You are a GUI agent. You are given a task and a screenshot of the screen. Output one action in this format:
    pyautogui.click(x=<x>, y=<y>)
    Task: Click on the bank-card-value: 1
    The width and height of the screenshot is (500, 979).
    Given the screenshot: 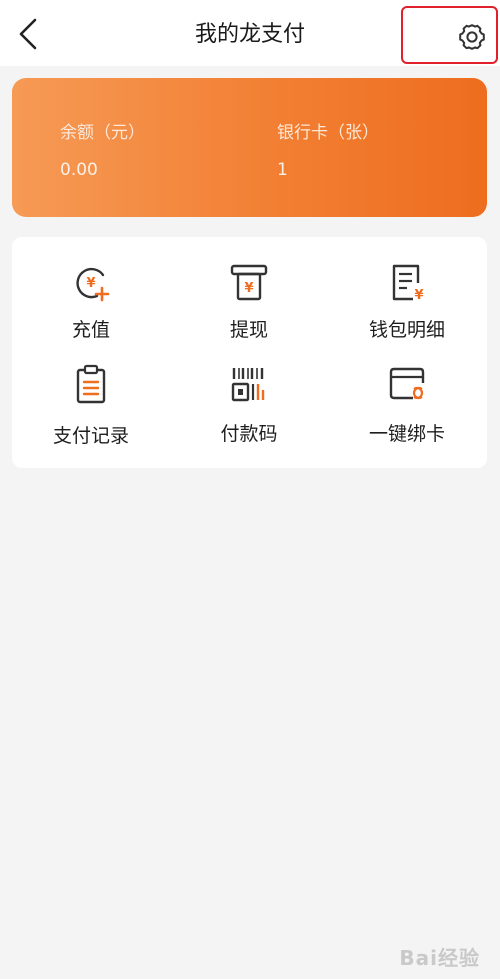 What is the action you would take?
    pyautogui.click(x=282, y=170)
    